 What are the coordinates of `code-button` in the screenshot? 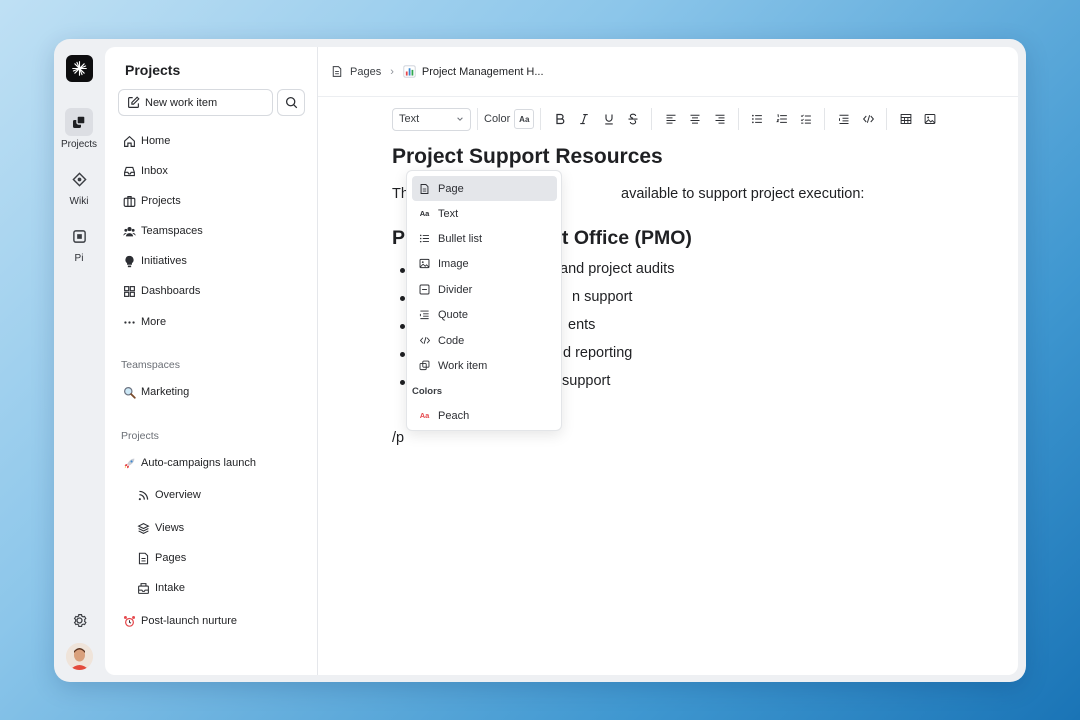 It's located at (868, 119).